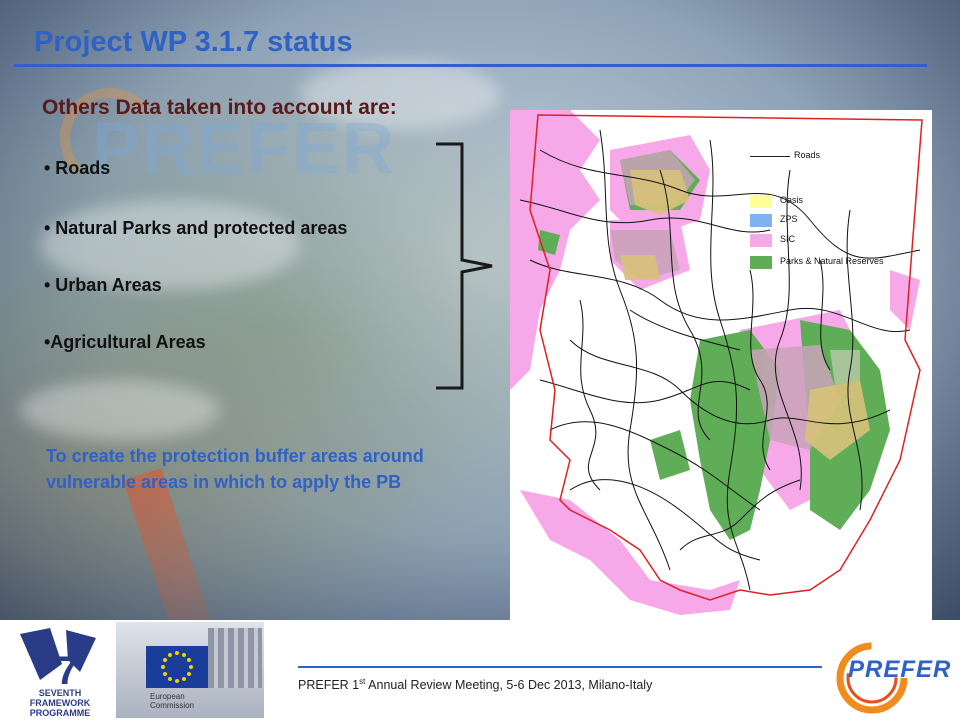  What do you see at coordinates (77, 168) in the screenshot?
I see `bullet-roads: • Roads` at bounding box center [77, 168].